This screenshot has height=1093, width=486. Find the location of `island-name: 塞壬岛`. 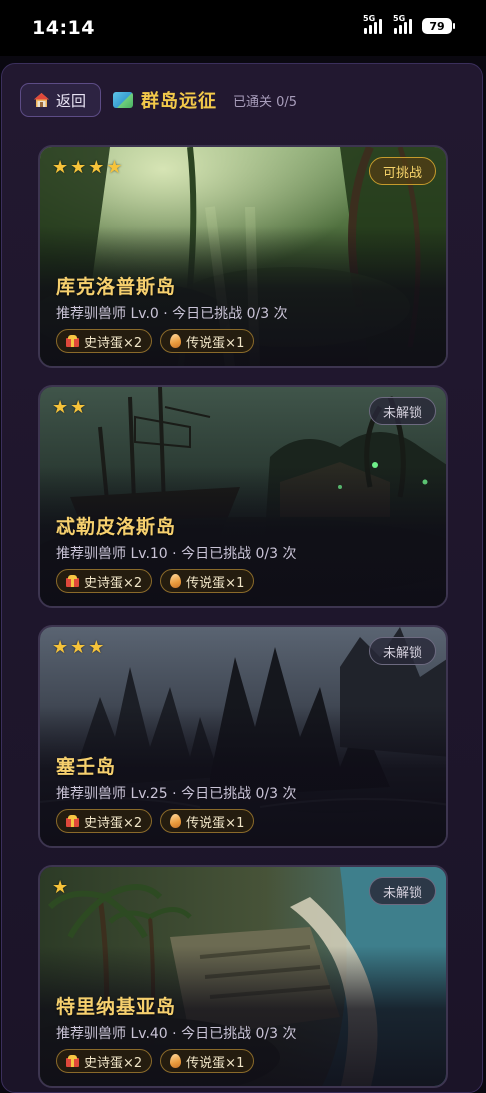

island-name: 塞壬岛 is located at coordinates (86, 767).